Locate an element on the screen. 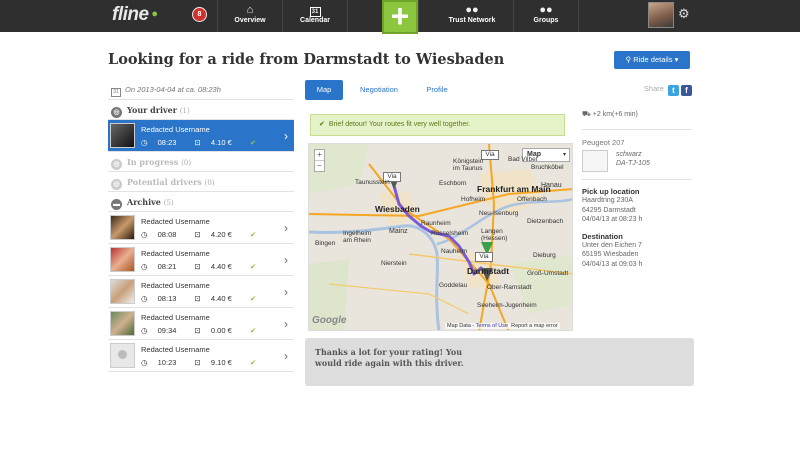 The height and width of the screenshot is (475, 800). tab-map: Map is located at coordinates (324, 90).